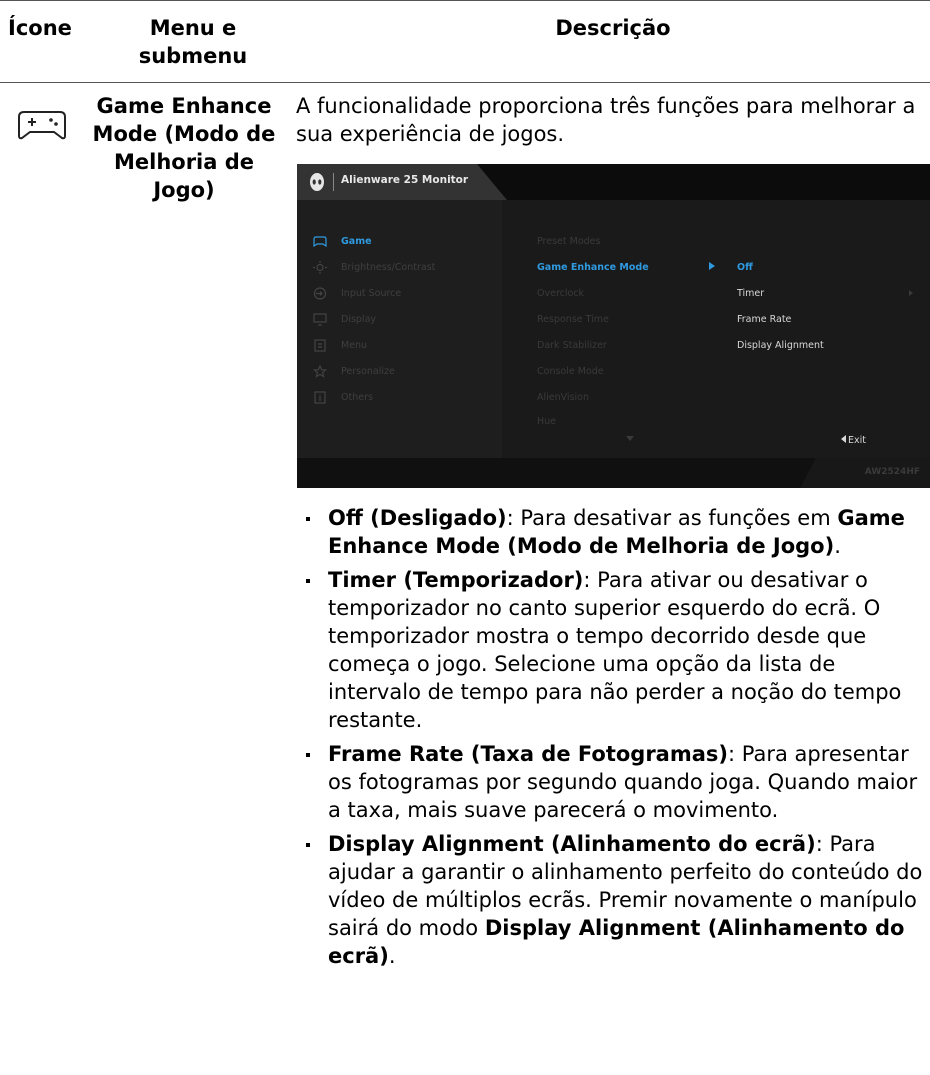 The image size is (930, 1075). I want to click on option-text: : Para desativar as funções em, so click(672, 518).